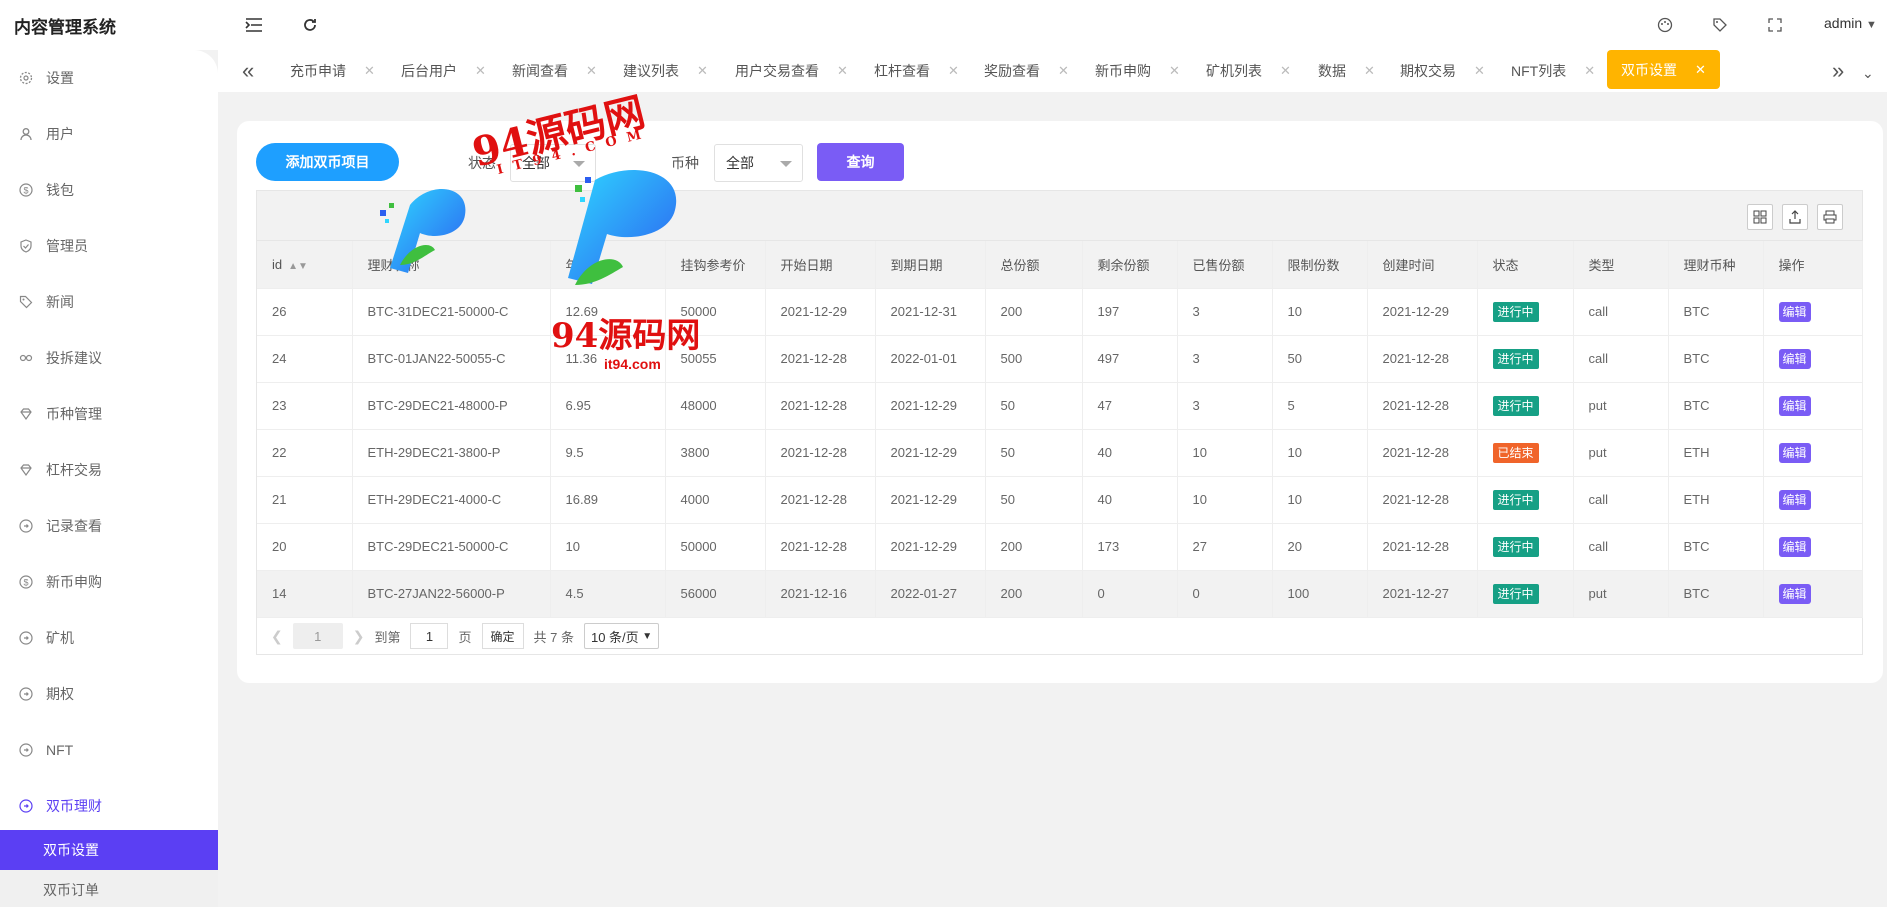 The image size is (1887, 907). Describe the element at coordinates (1442, 71) in the screenshot. I see `tab-options-trading: 期权交易 ✕` at that location.